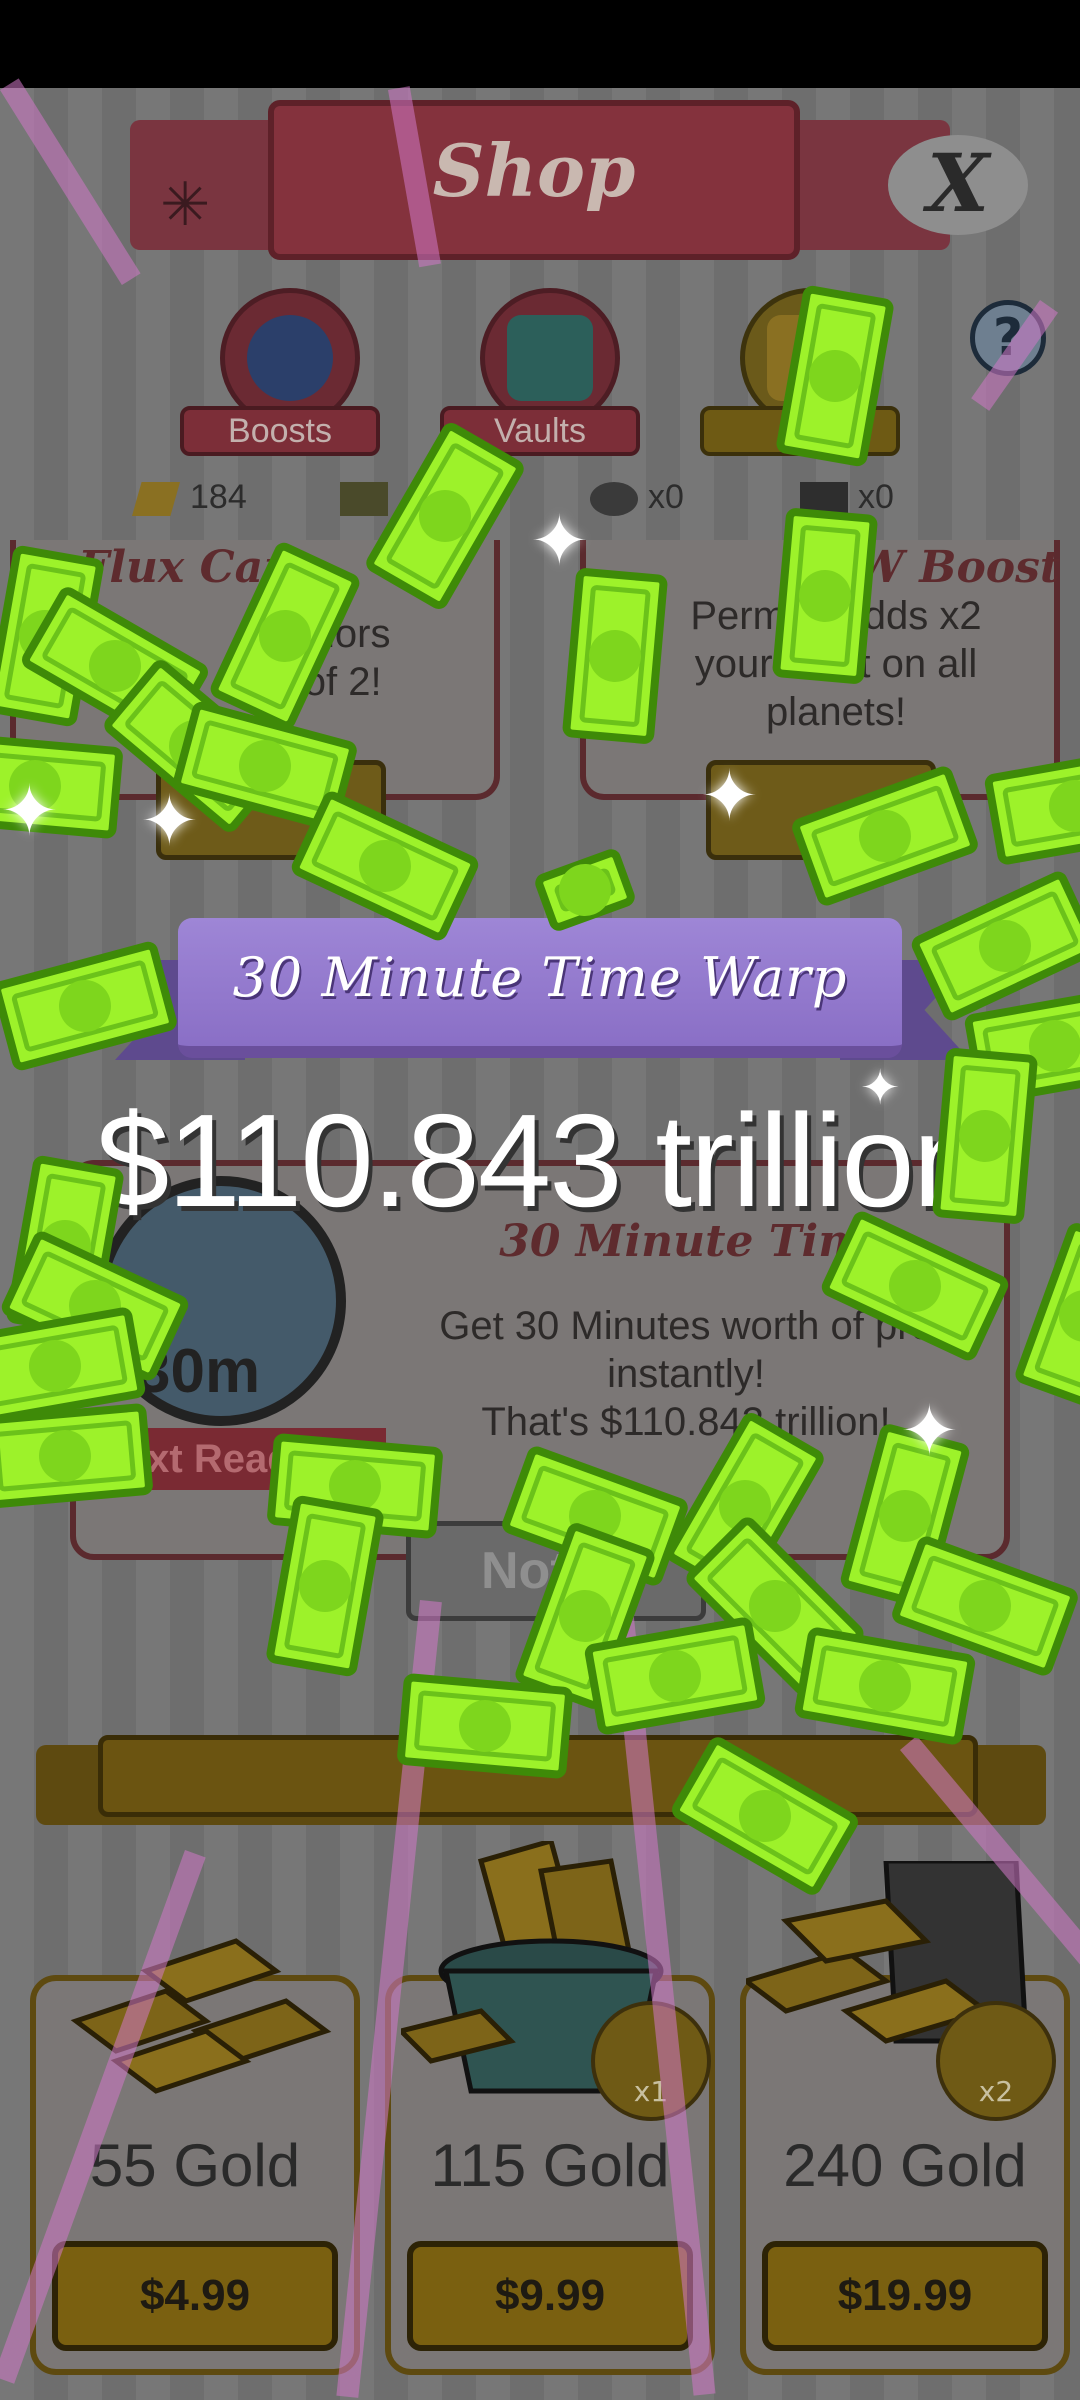  I want to click on gold-pack-240-price-button: $19.99, so click(905, 2296).